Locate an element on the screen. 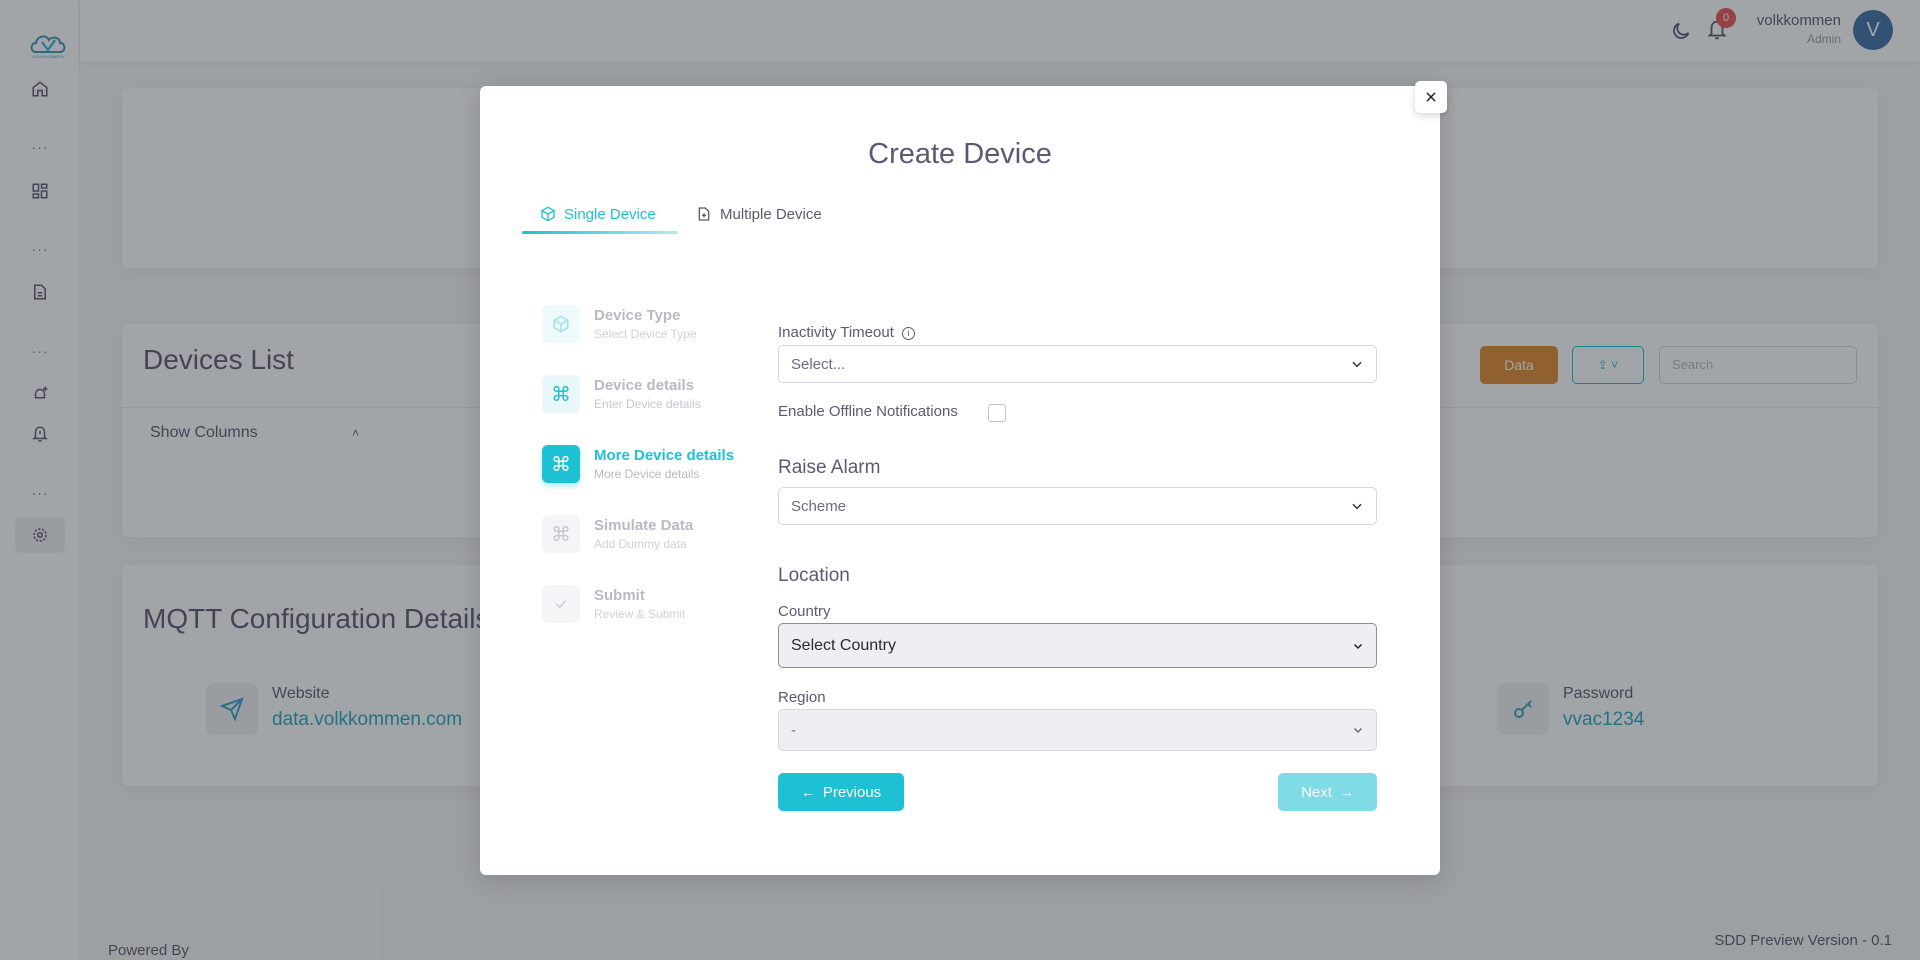 The width and height of the screenshot is (1920, 960). location-title: Location is located at coordinates (814, 575).